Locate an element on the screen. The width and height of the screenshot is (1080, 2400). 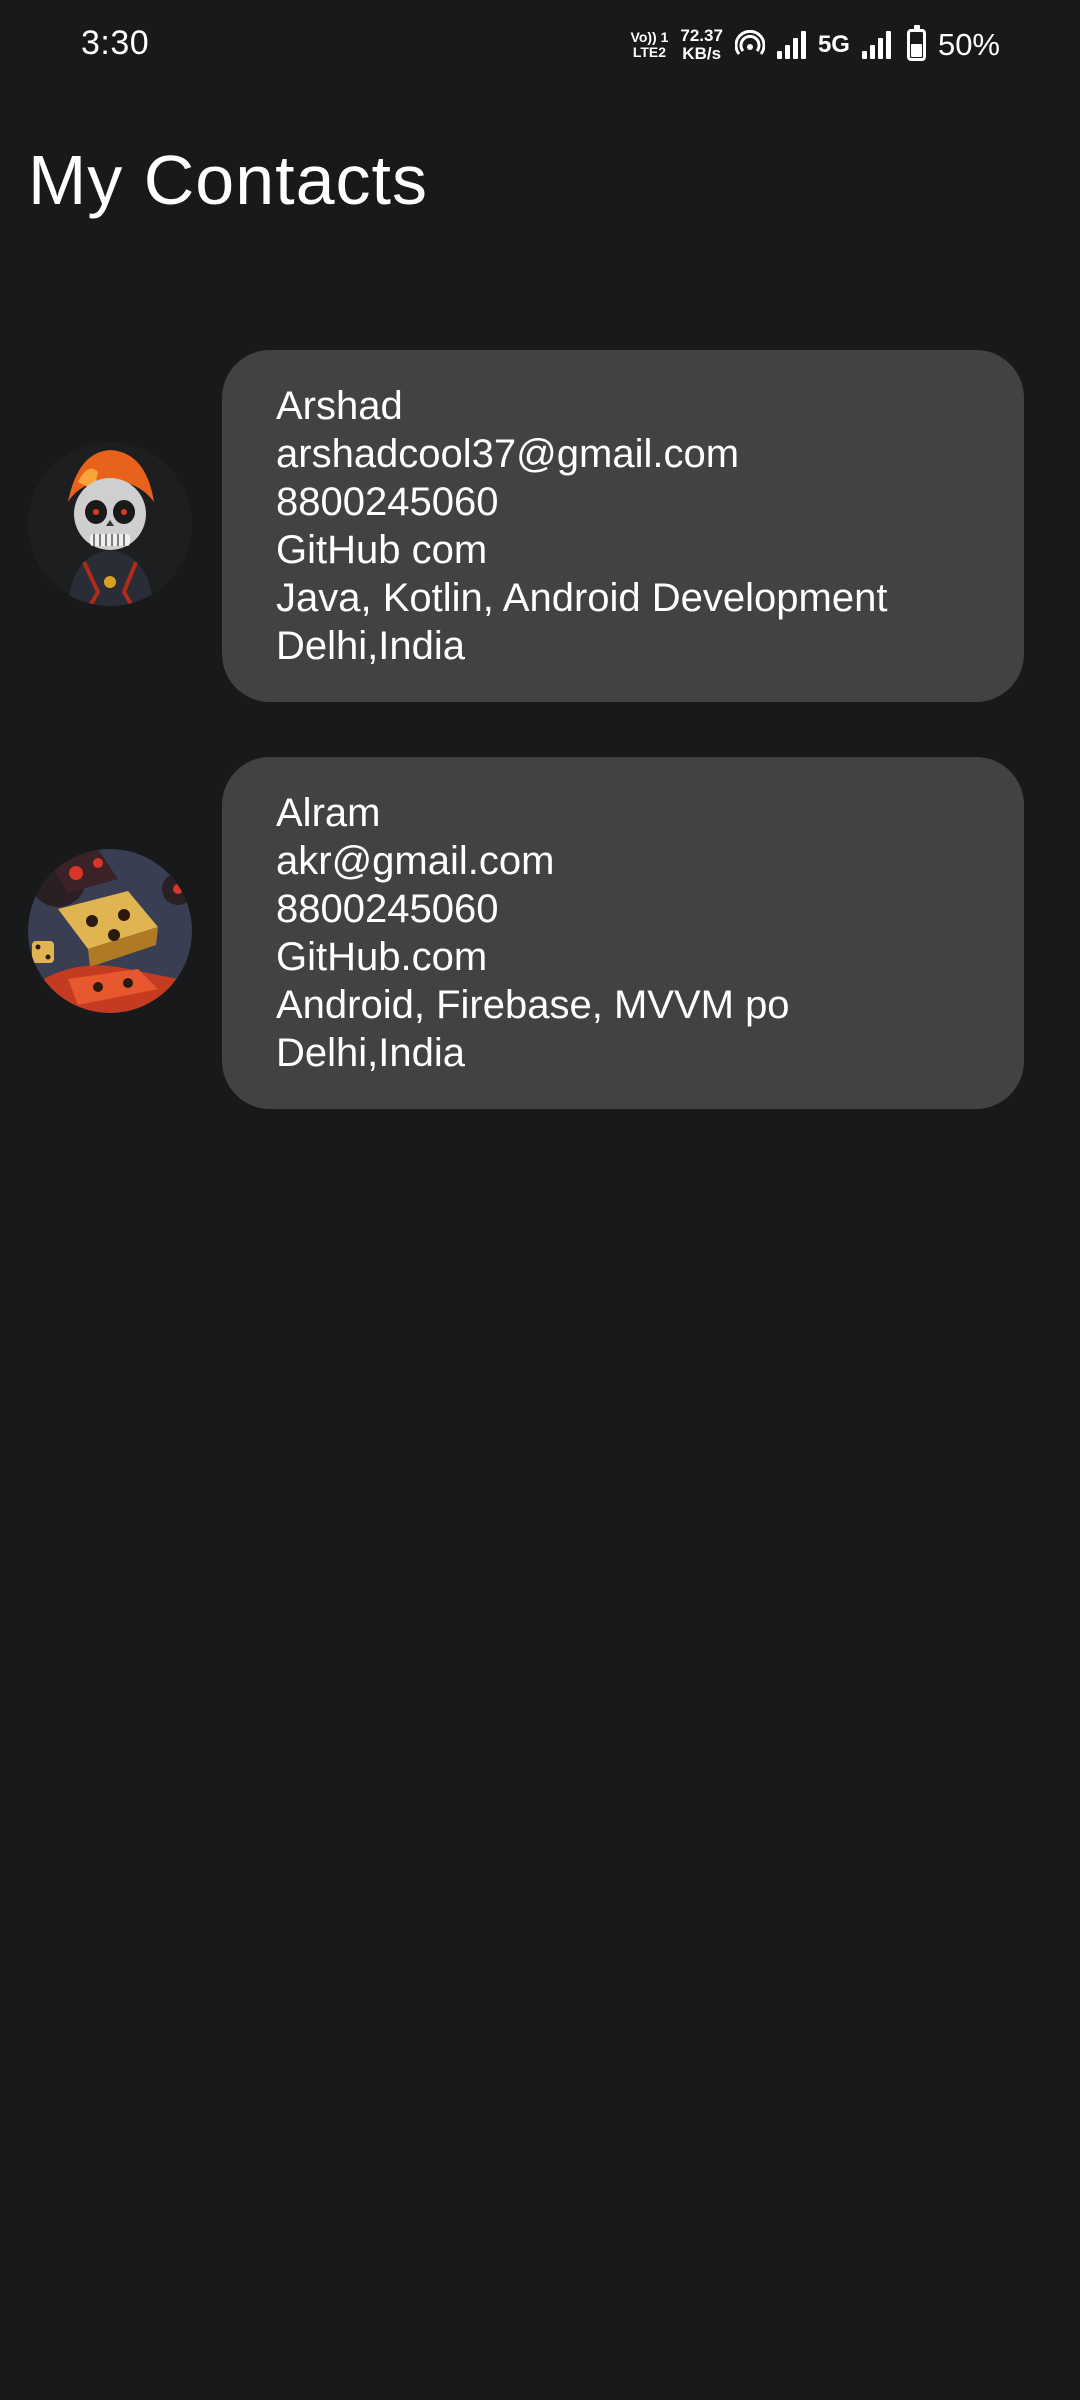
status-time: 3:30 is located at coordinates (115, 43).